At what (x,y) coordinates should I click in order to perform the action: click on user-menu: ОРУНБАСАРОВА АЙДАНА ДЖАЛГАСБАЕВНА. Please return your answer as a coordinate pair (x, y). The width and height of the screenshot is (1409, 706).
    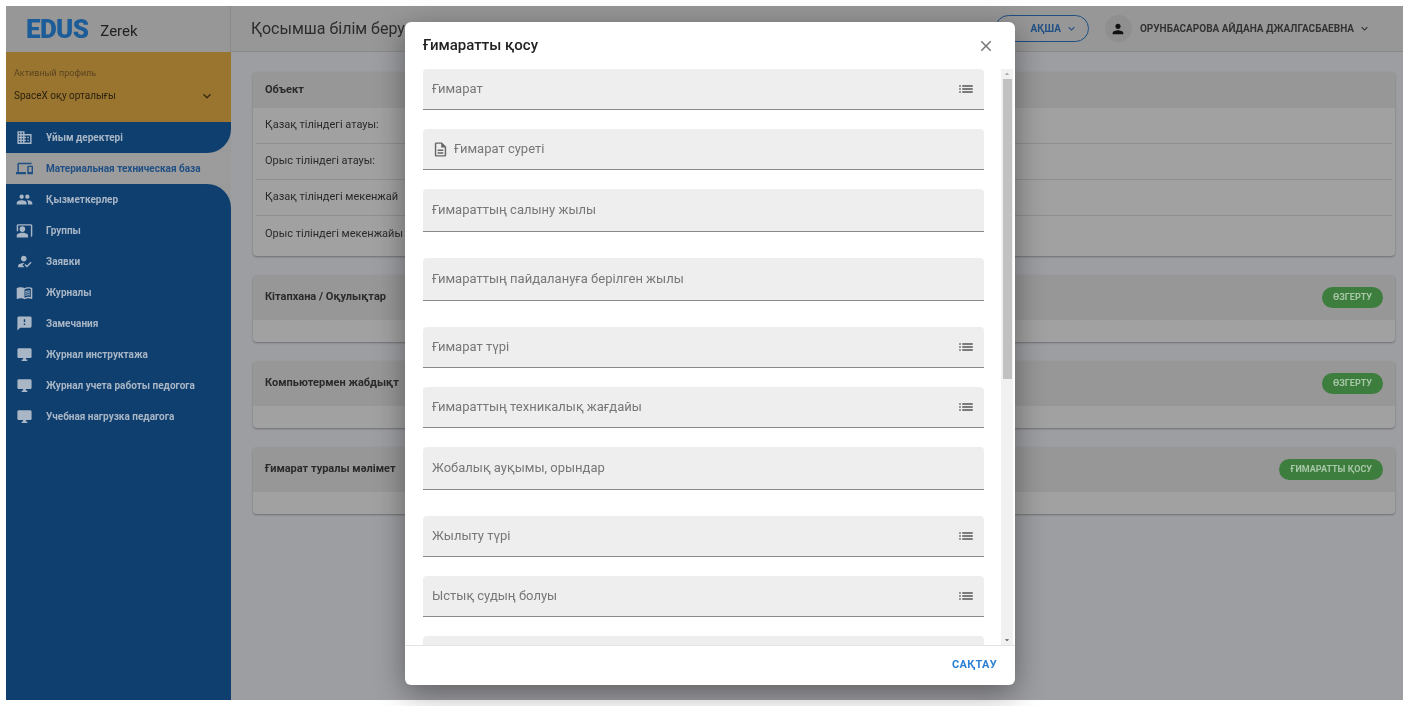
    Looking at the image, I should click on (1261, 28).